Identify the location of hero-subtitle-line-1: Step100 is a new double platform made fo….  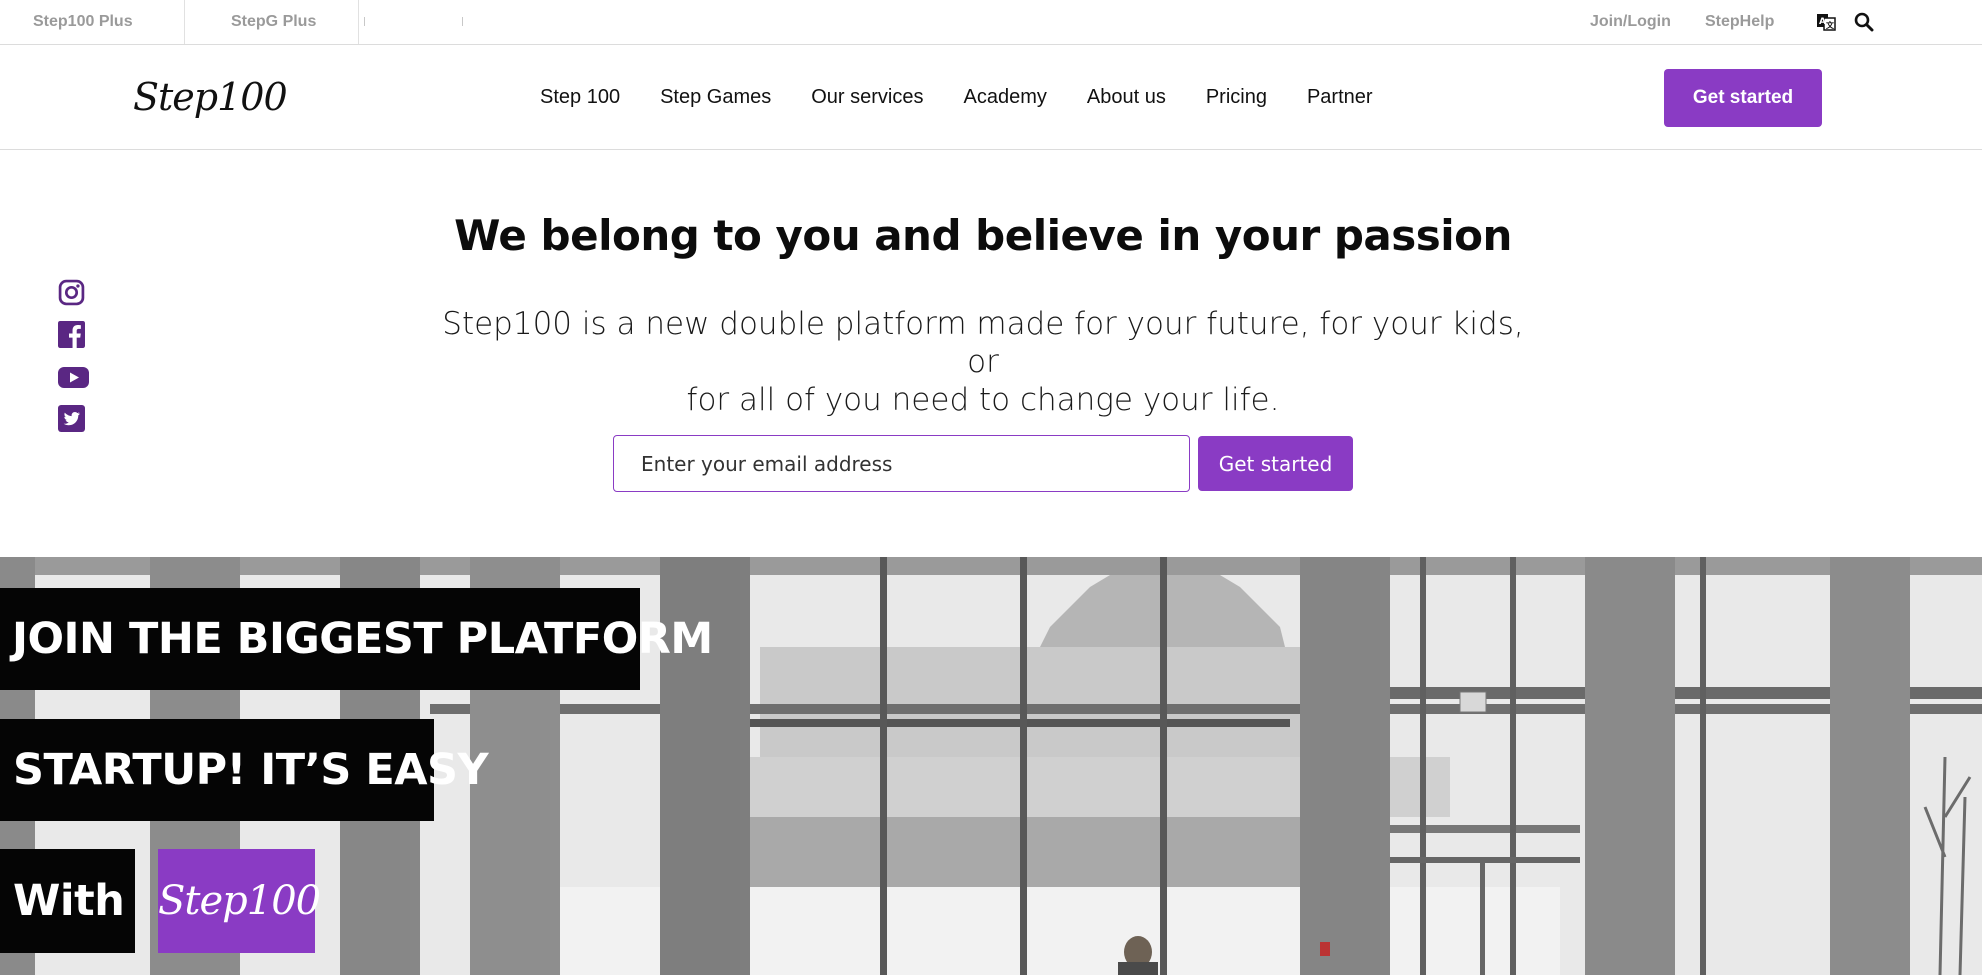
(983, 343).